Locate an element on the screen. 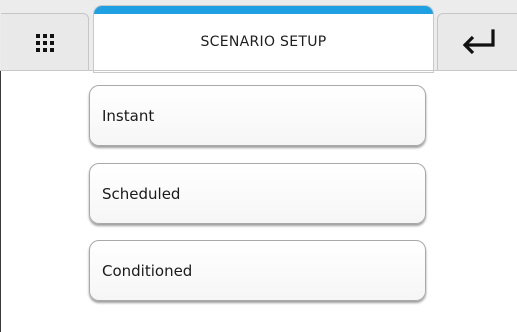 The height and width of the screenshot is (332, 517). return-arrow-icon is located at coordinates (478, 42).